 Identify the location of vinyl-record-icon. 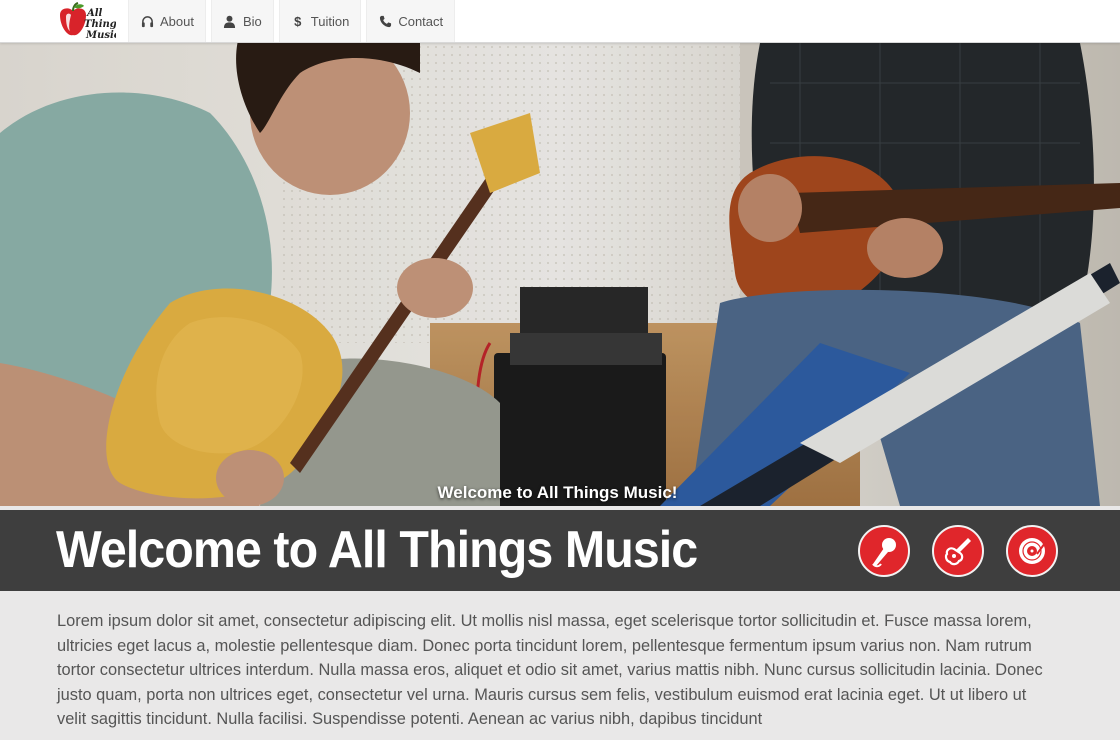
(1033, 551).